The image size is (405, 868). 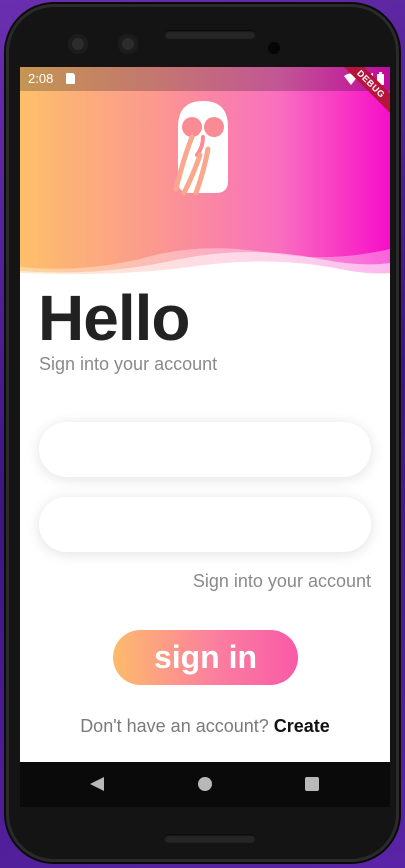 What do you see at coordinates (205, 79) in the screenshot?
I see `status-bar: 2:08` at bounding box center [205, 79].